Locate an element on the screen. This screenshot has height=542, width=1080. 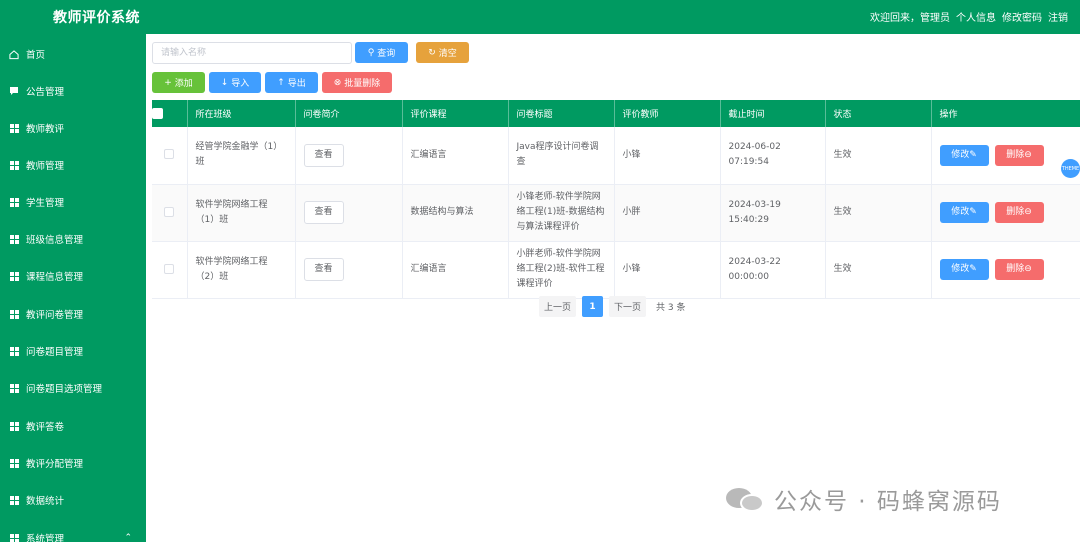
top-links: 欢迎回来，管理员 个人信息 修改密码 注销 is located at coordinates (969, 16).